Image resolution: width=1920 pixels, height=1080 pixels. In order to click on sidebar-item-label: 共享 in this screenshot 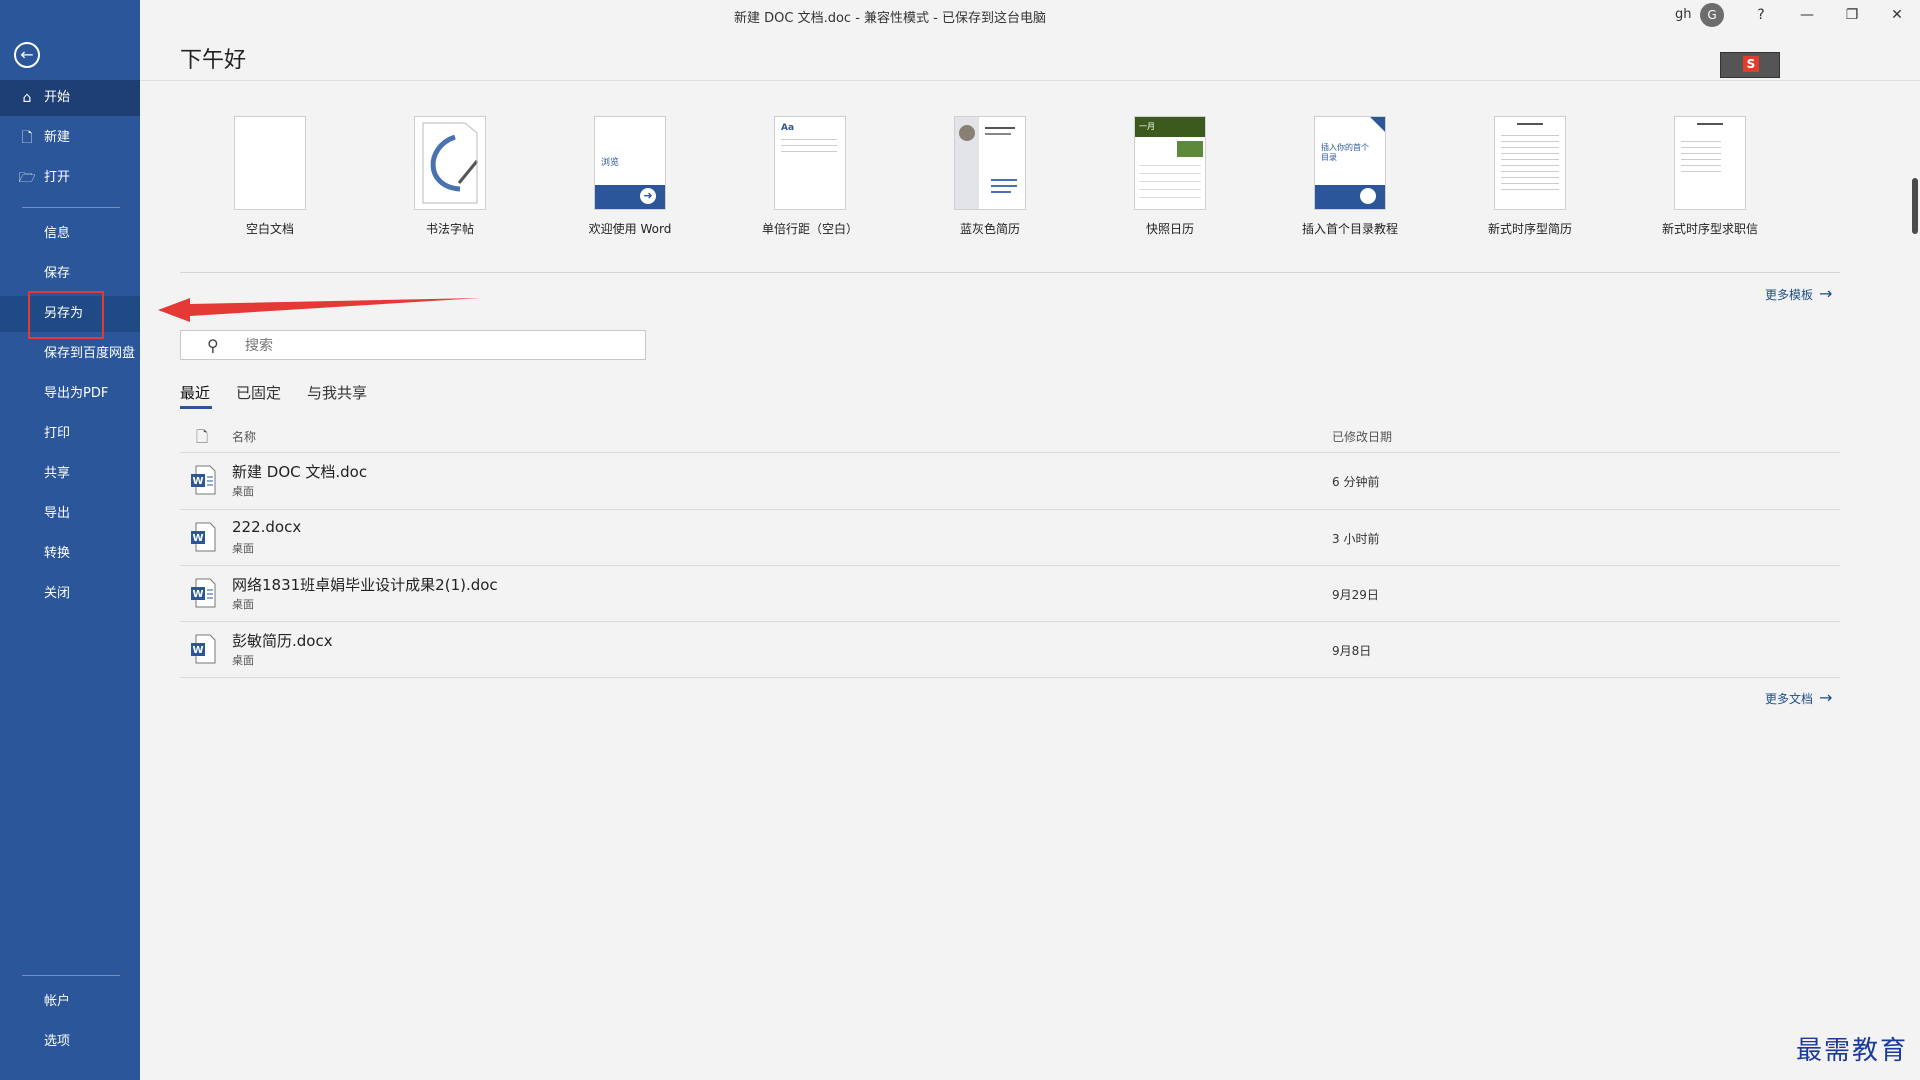, I will do `click(57, 473)`.